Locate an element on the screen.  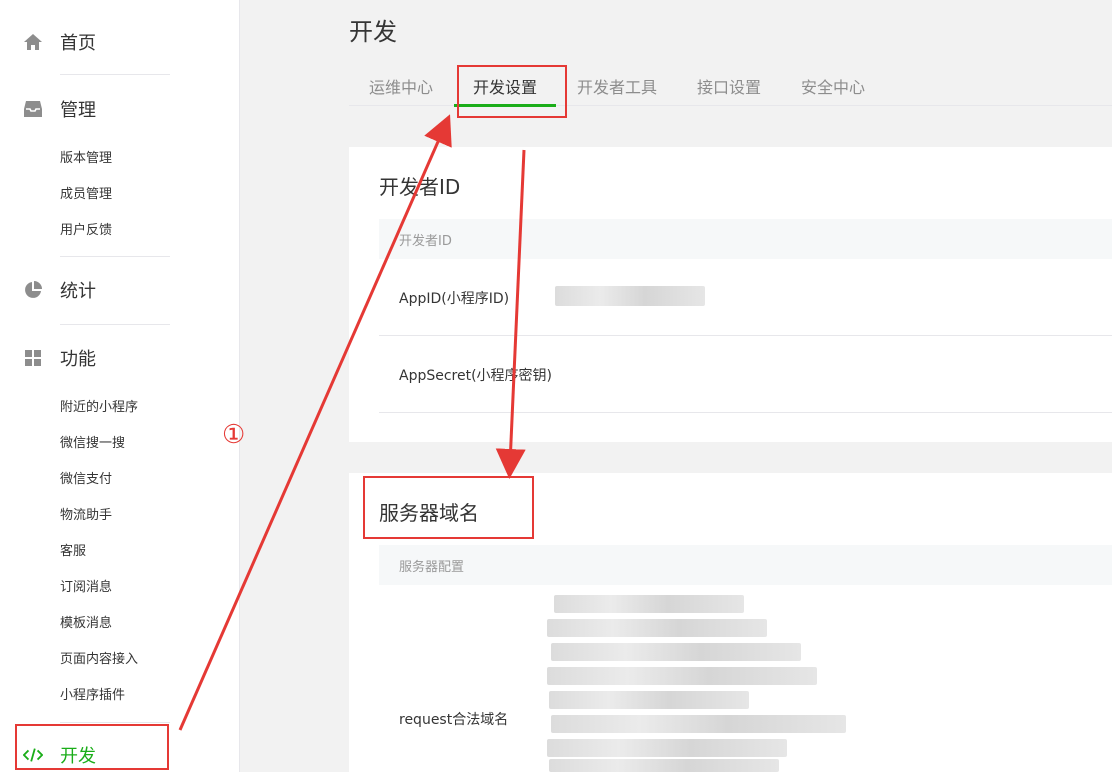
sidebar-subitem-pay: 微信支付 is located at coordinates (86, 480).